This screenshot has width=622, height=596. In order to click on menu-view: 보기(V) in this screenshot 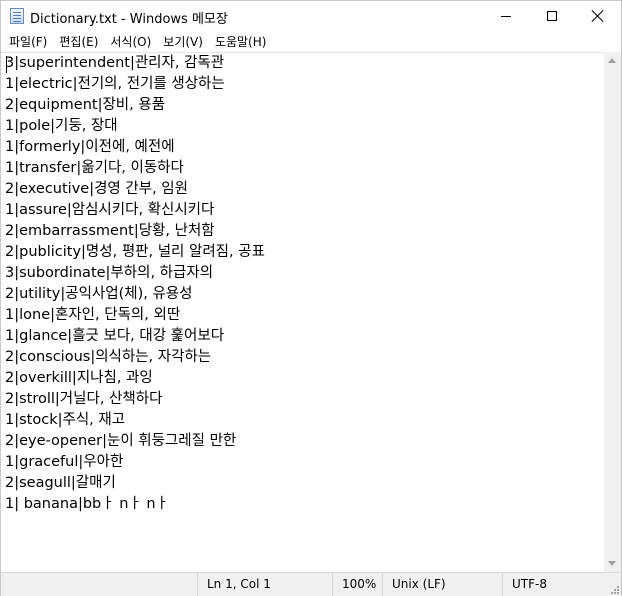, I will do `click(183, 42)`.